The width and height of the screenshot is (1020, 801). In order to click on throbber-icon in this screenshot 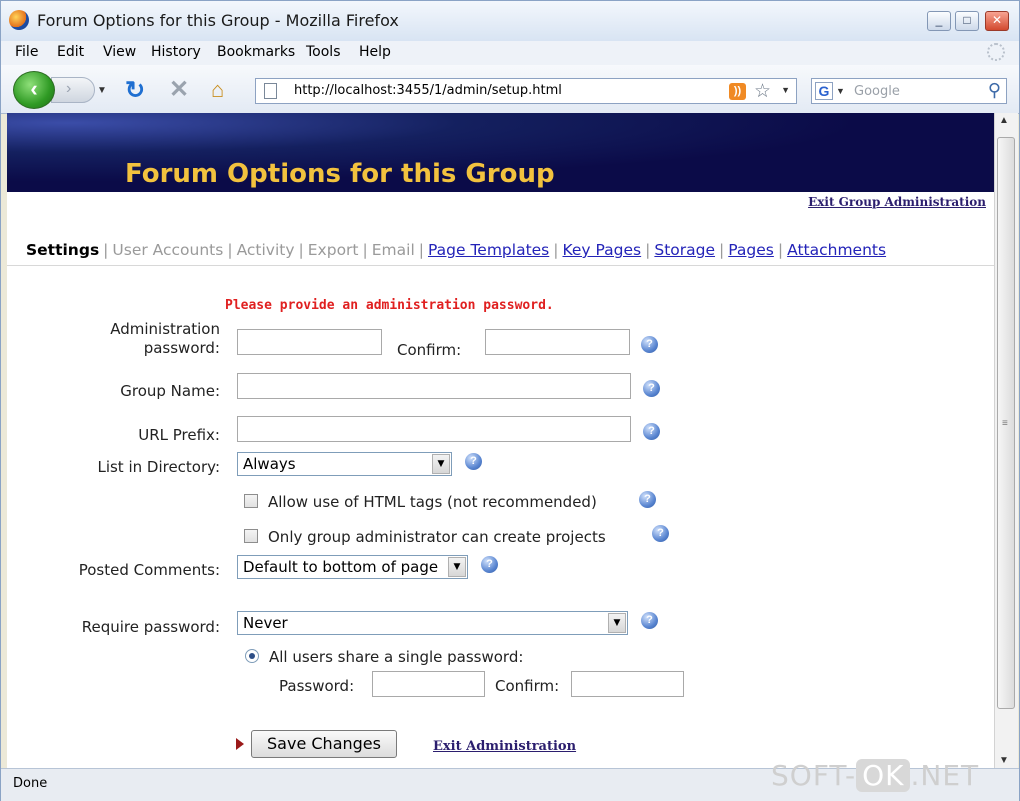, I will do `click(996, 52)`.